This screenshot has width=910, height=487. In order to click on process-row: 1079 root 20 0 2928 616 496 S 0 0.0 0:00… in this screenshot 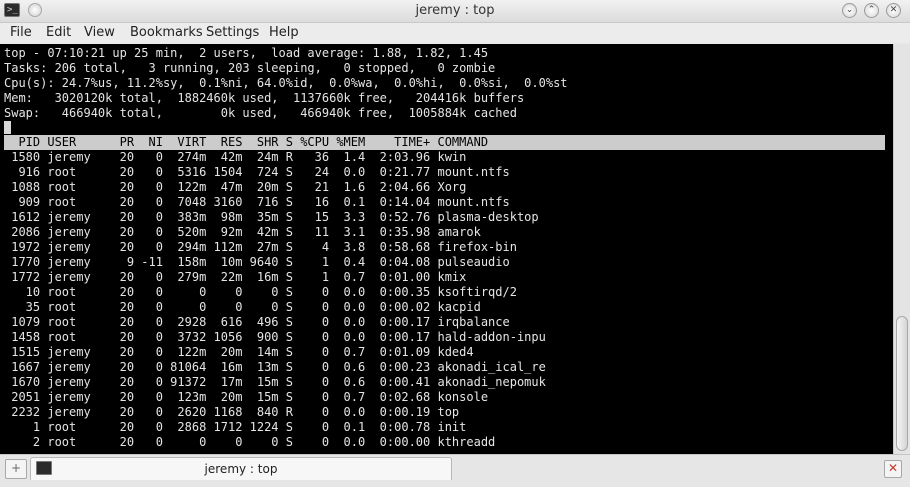, I will do `click(257, 322)`.